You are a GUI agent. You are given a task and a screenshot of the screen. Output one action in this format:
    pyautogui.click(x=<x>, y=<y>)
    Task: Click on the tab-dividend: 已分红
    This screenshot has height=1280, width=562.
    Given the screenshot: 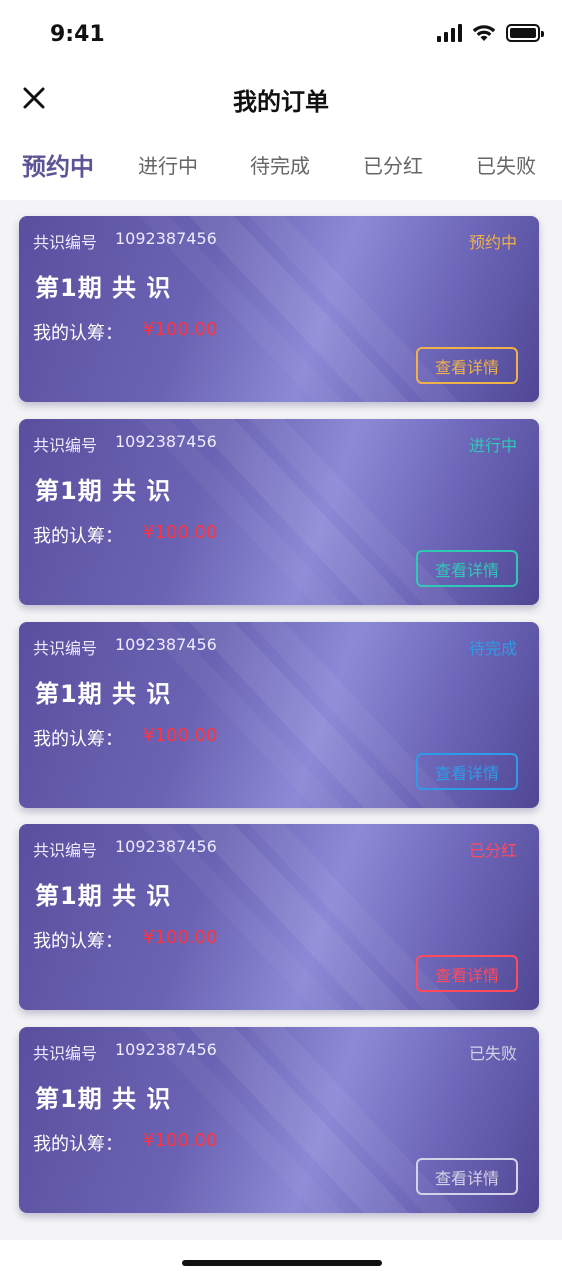 What is the action you would take?
    pyautogui.click(x=393, y=164)
    